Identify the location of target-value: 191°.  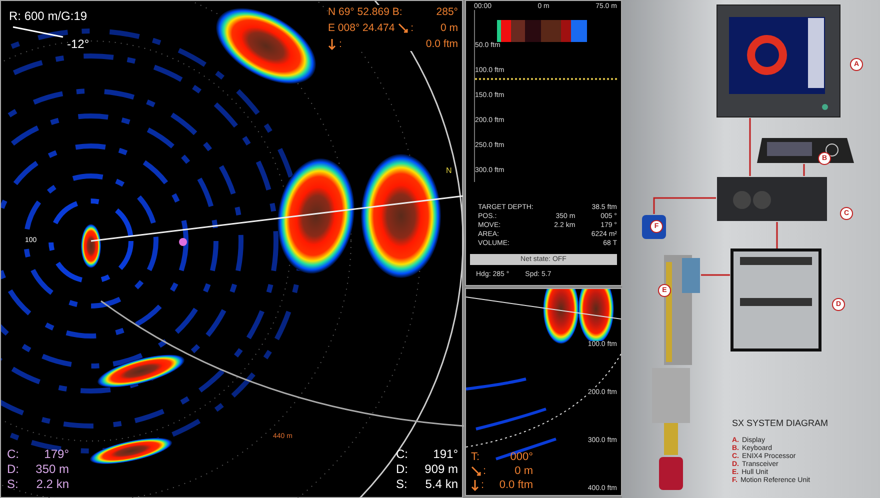
(445, 454).